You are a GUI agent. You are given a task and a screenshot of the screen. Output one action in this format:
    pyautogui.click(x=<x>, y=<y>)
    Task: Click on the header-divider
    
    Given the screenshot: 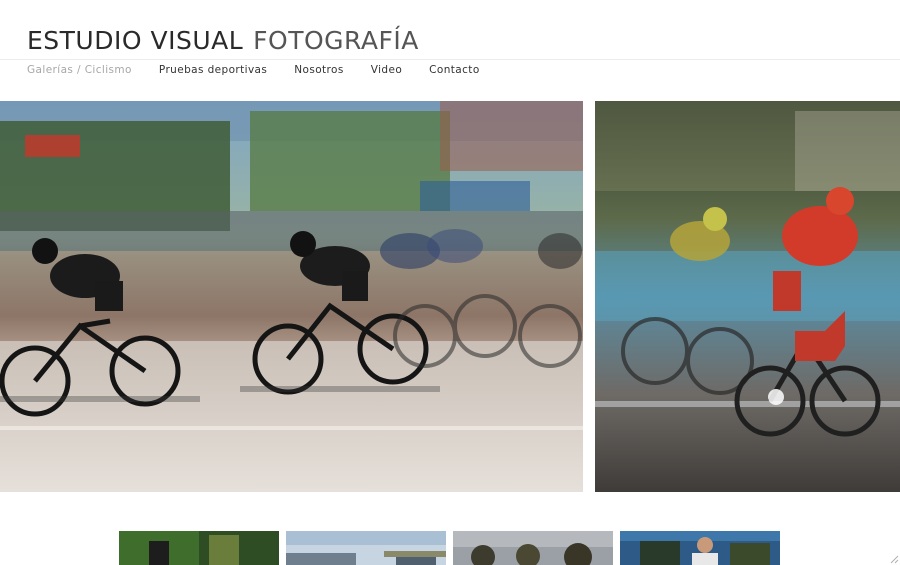 What is the action you would take?
    pyautogui.click(x=450, y=59)
    